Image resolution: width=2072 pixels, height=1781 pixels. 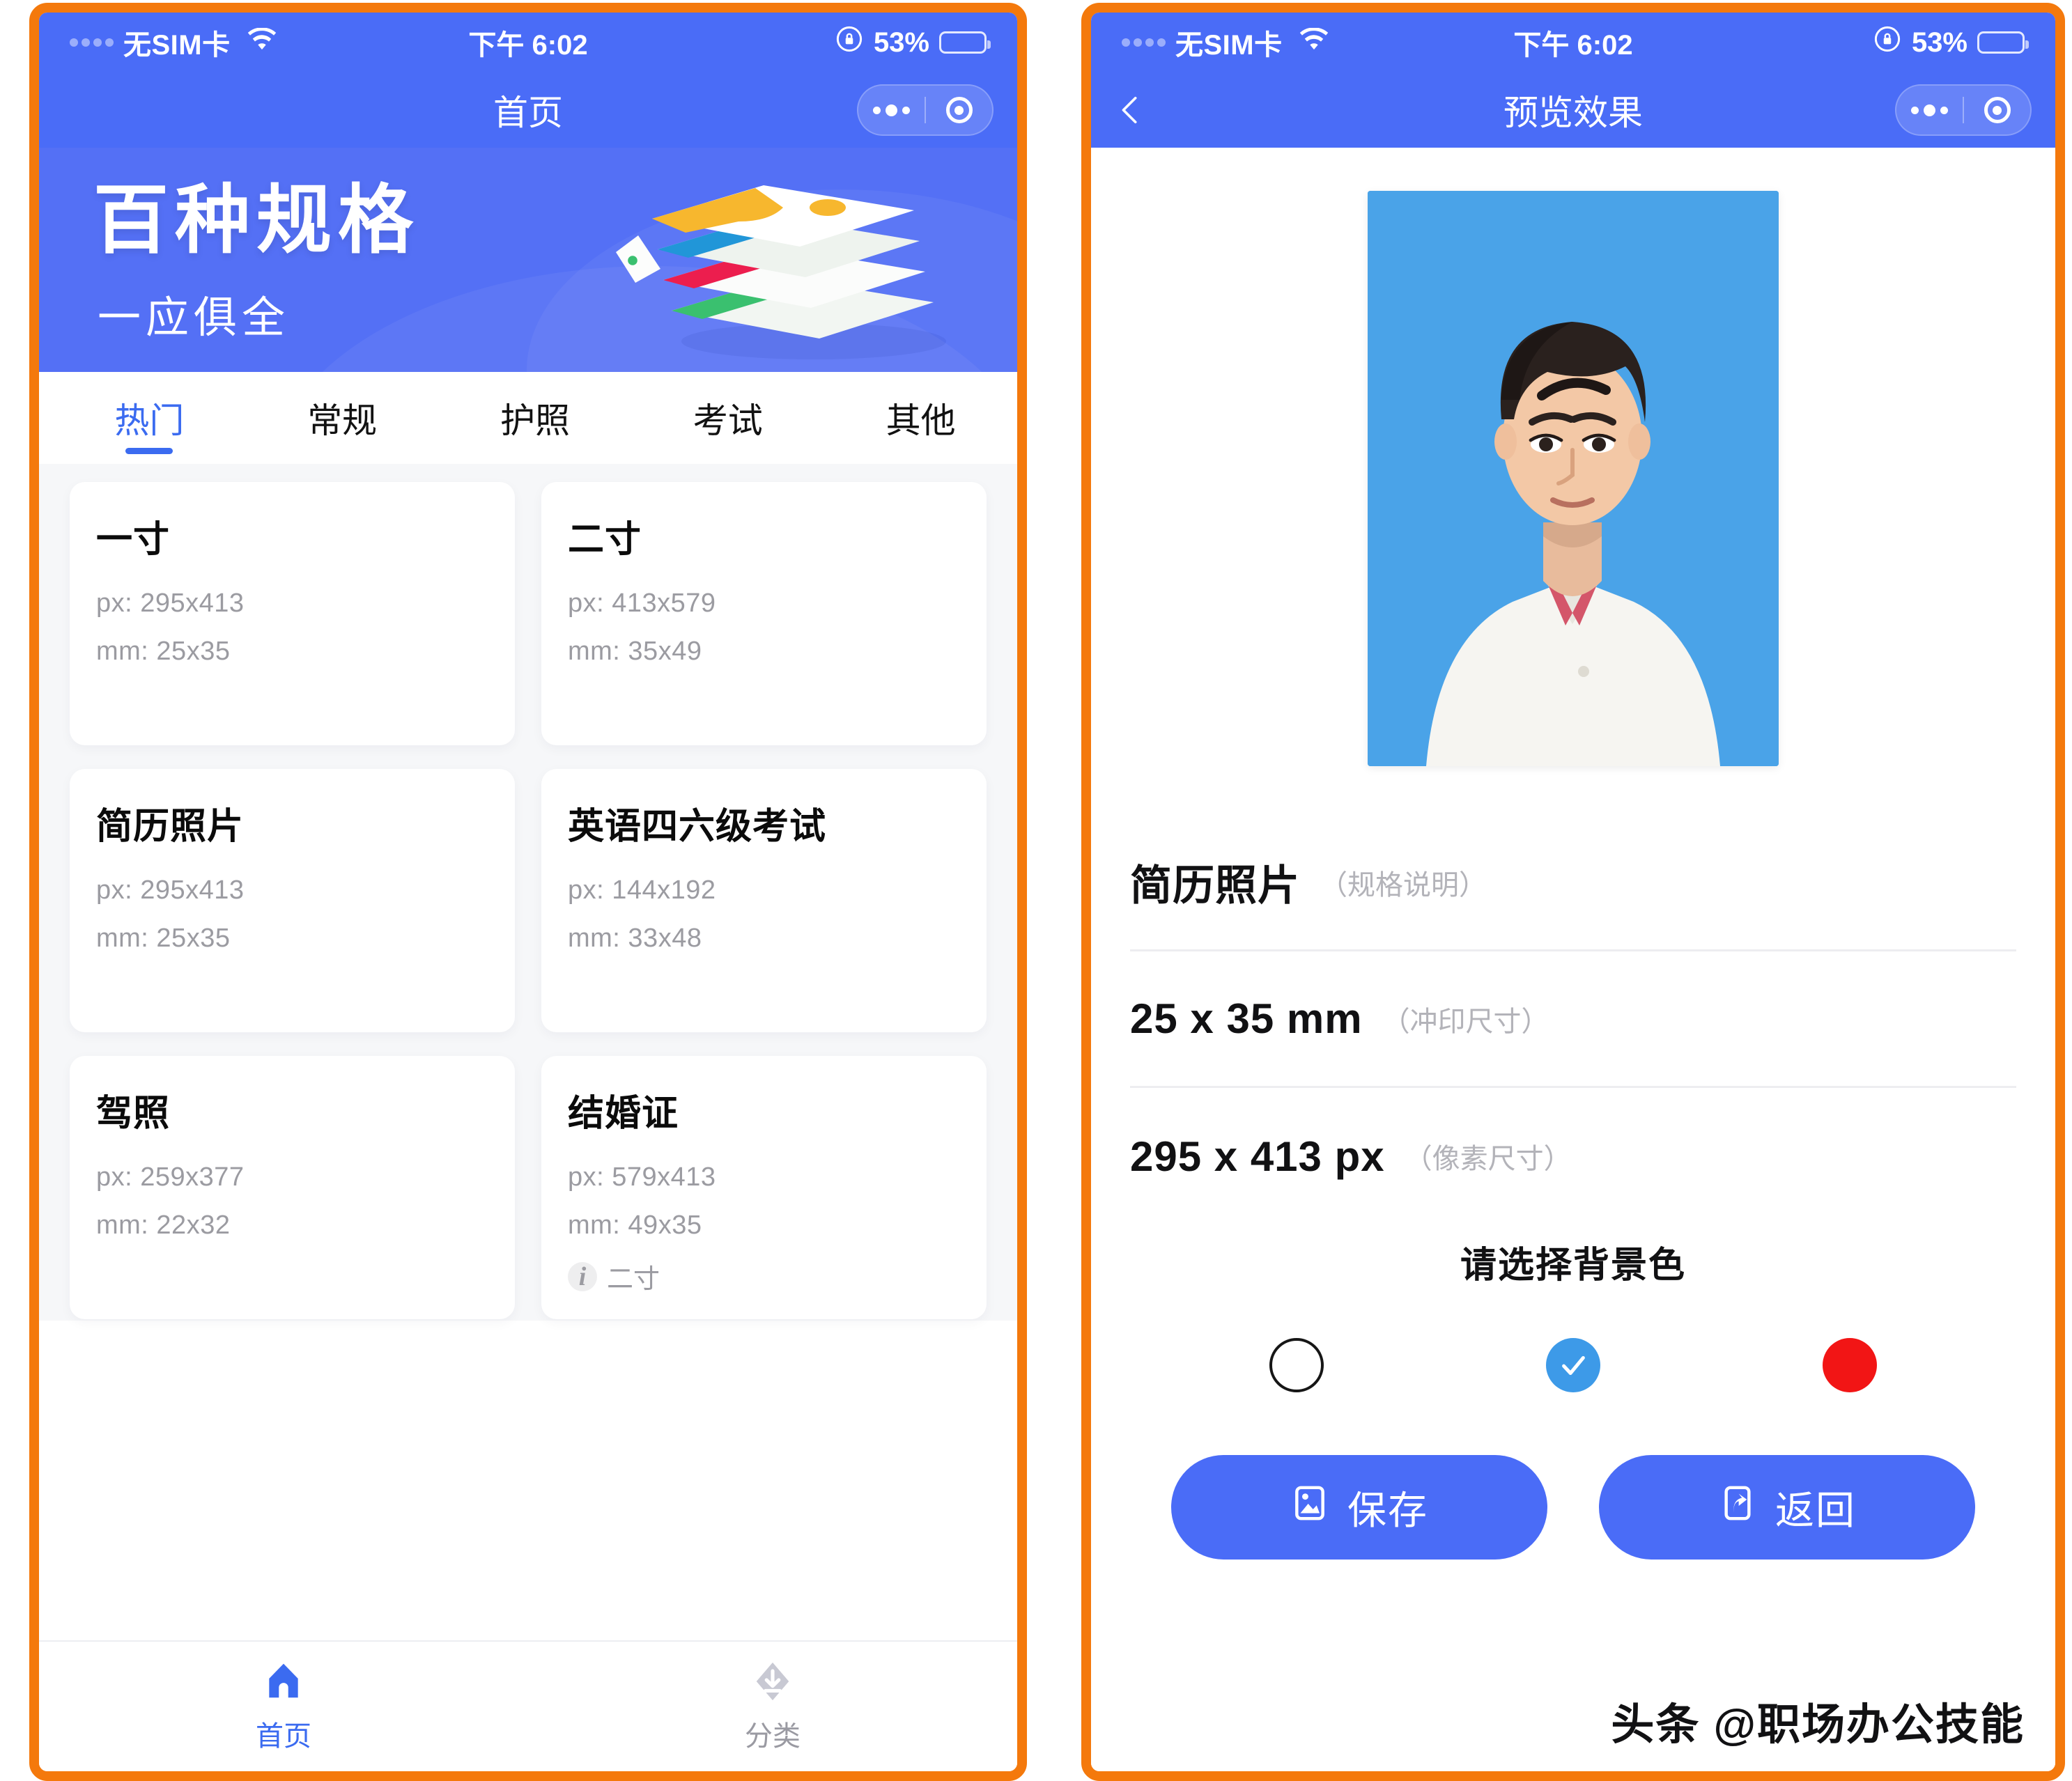 I want to click on info-row: 简历照片 （规格说明）, so click(x=1573, y=883).